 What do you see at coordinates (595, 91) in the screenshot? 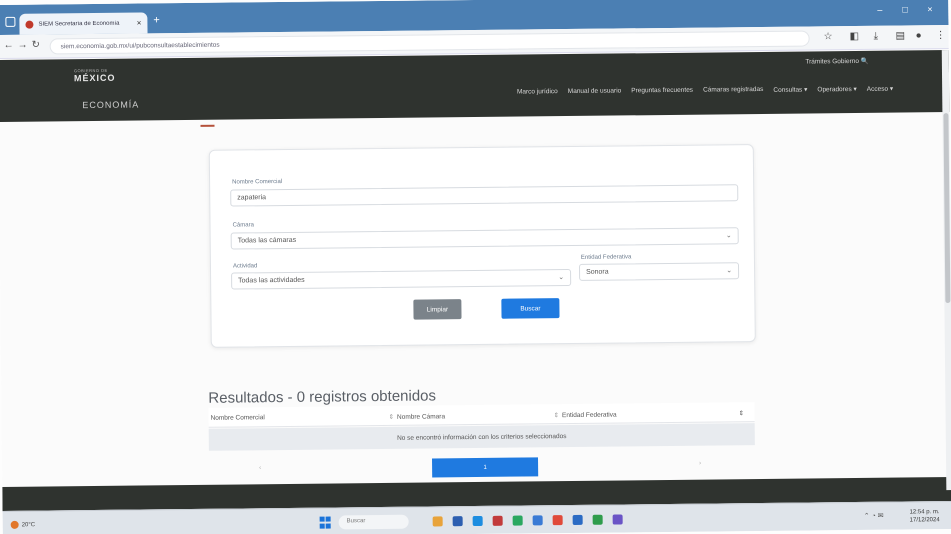
I see `menu-manual-usuario: Manual de usuario` at bounding box center [595, 91].